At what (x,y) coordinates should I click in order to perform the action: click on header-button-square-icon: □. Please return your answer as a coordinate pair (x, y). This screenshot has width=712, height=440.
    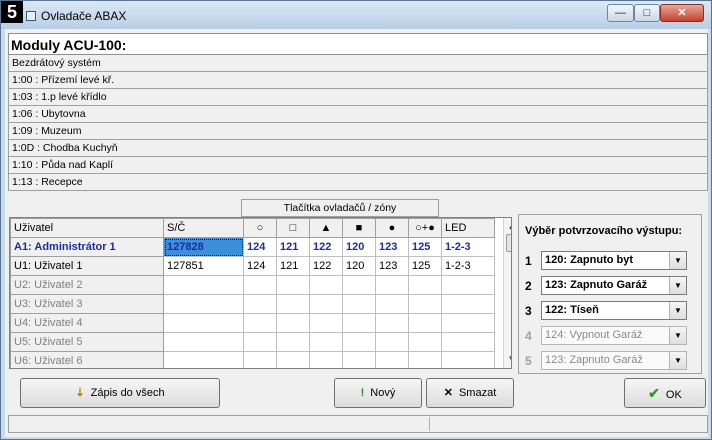
    Looking at the image, I should click on (293, 228).